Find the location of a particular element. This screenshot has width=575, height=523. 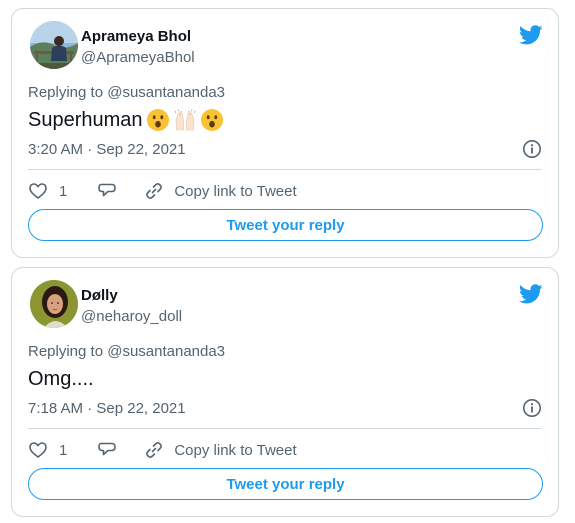

user-handle: @AprameyaBhol is located at coordinates (138, 57).